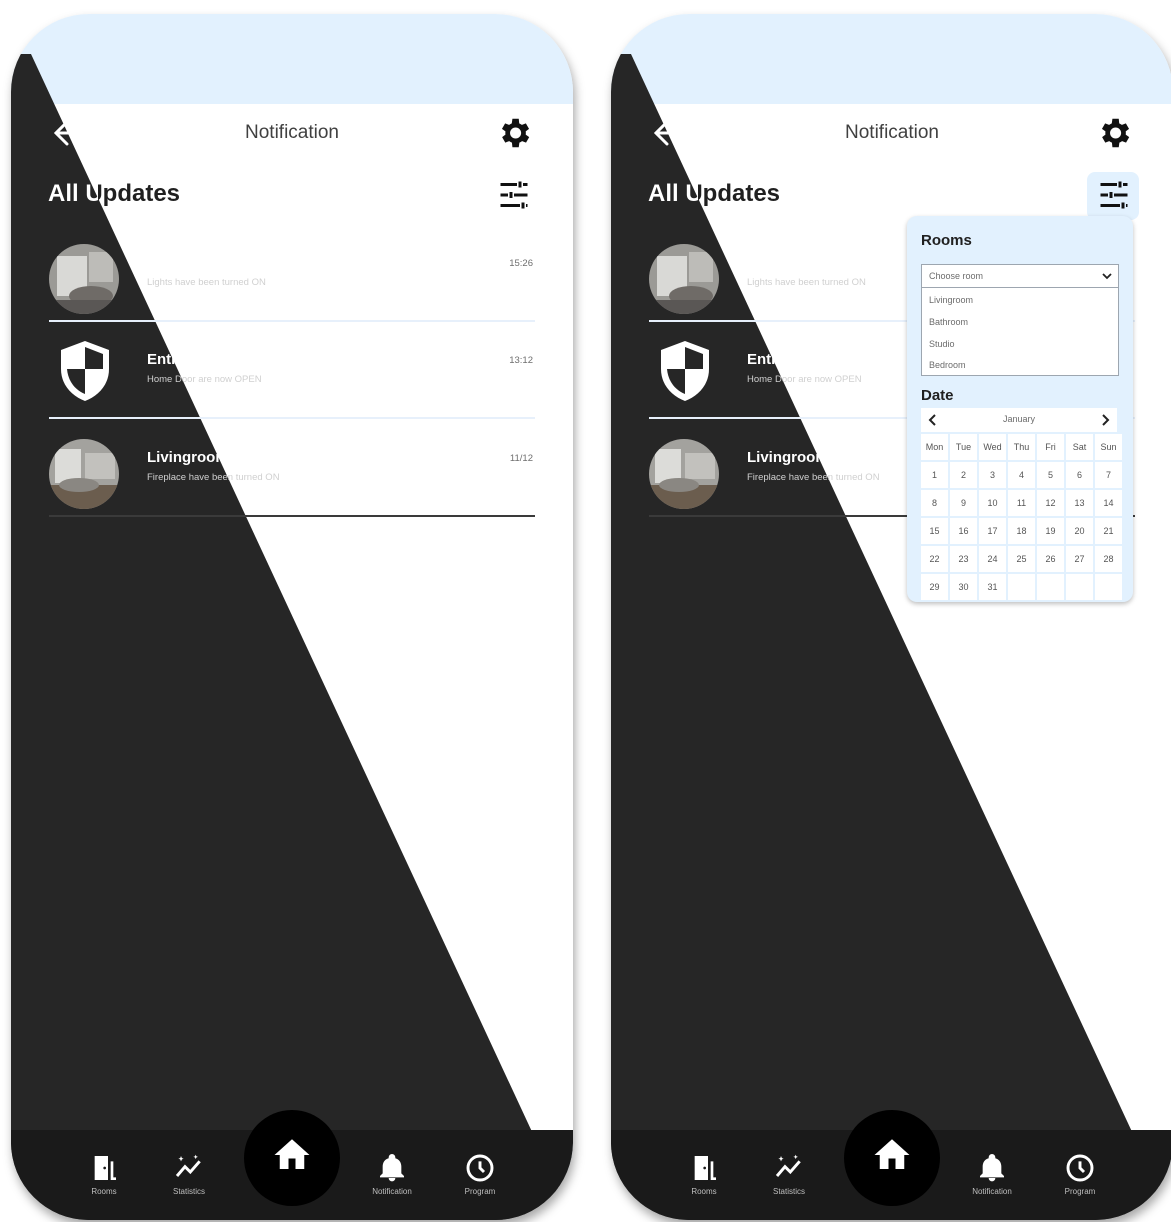  I want to click on calendar-header: January, so click(1019, 420).